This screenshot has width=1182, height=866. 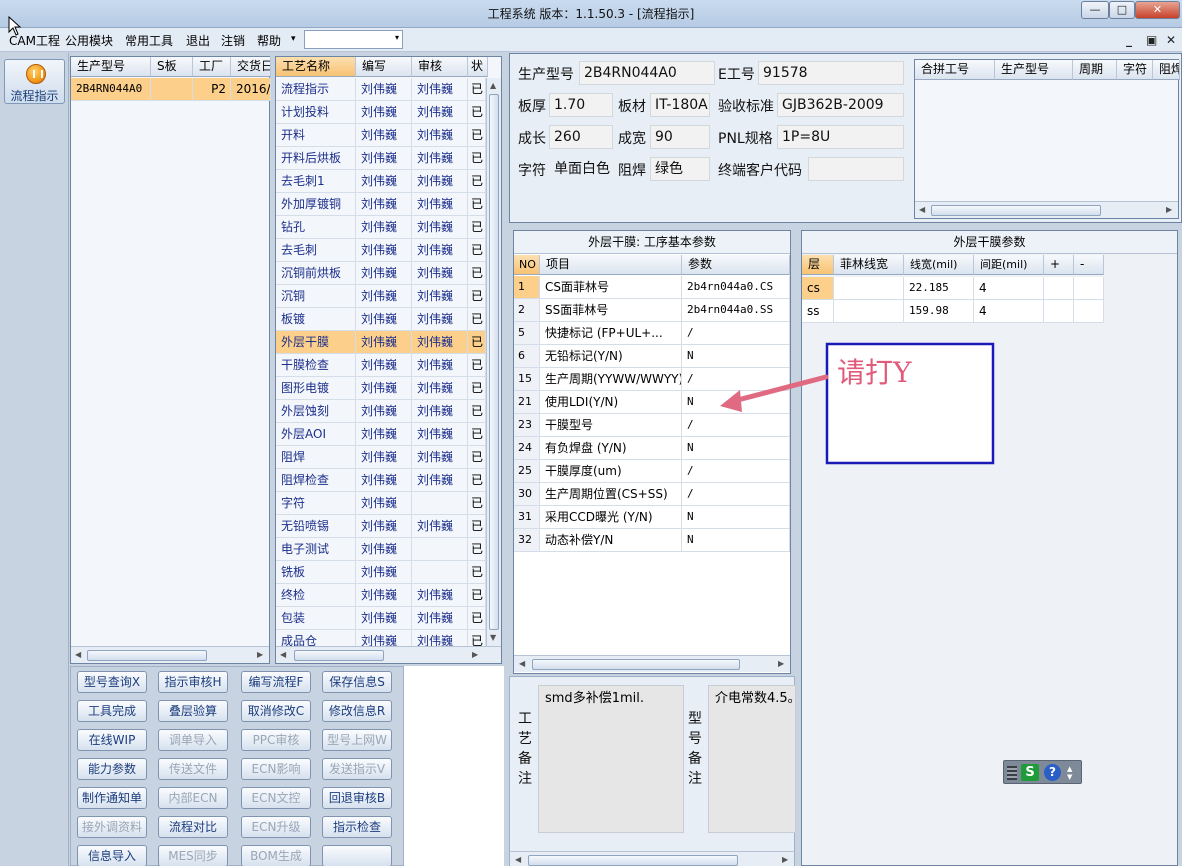 What do you see at coordinates (1166, 70) in the screenshot?
I see `col-header-combine-mask: 阻焊` at bounding box center [1166, 70].